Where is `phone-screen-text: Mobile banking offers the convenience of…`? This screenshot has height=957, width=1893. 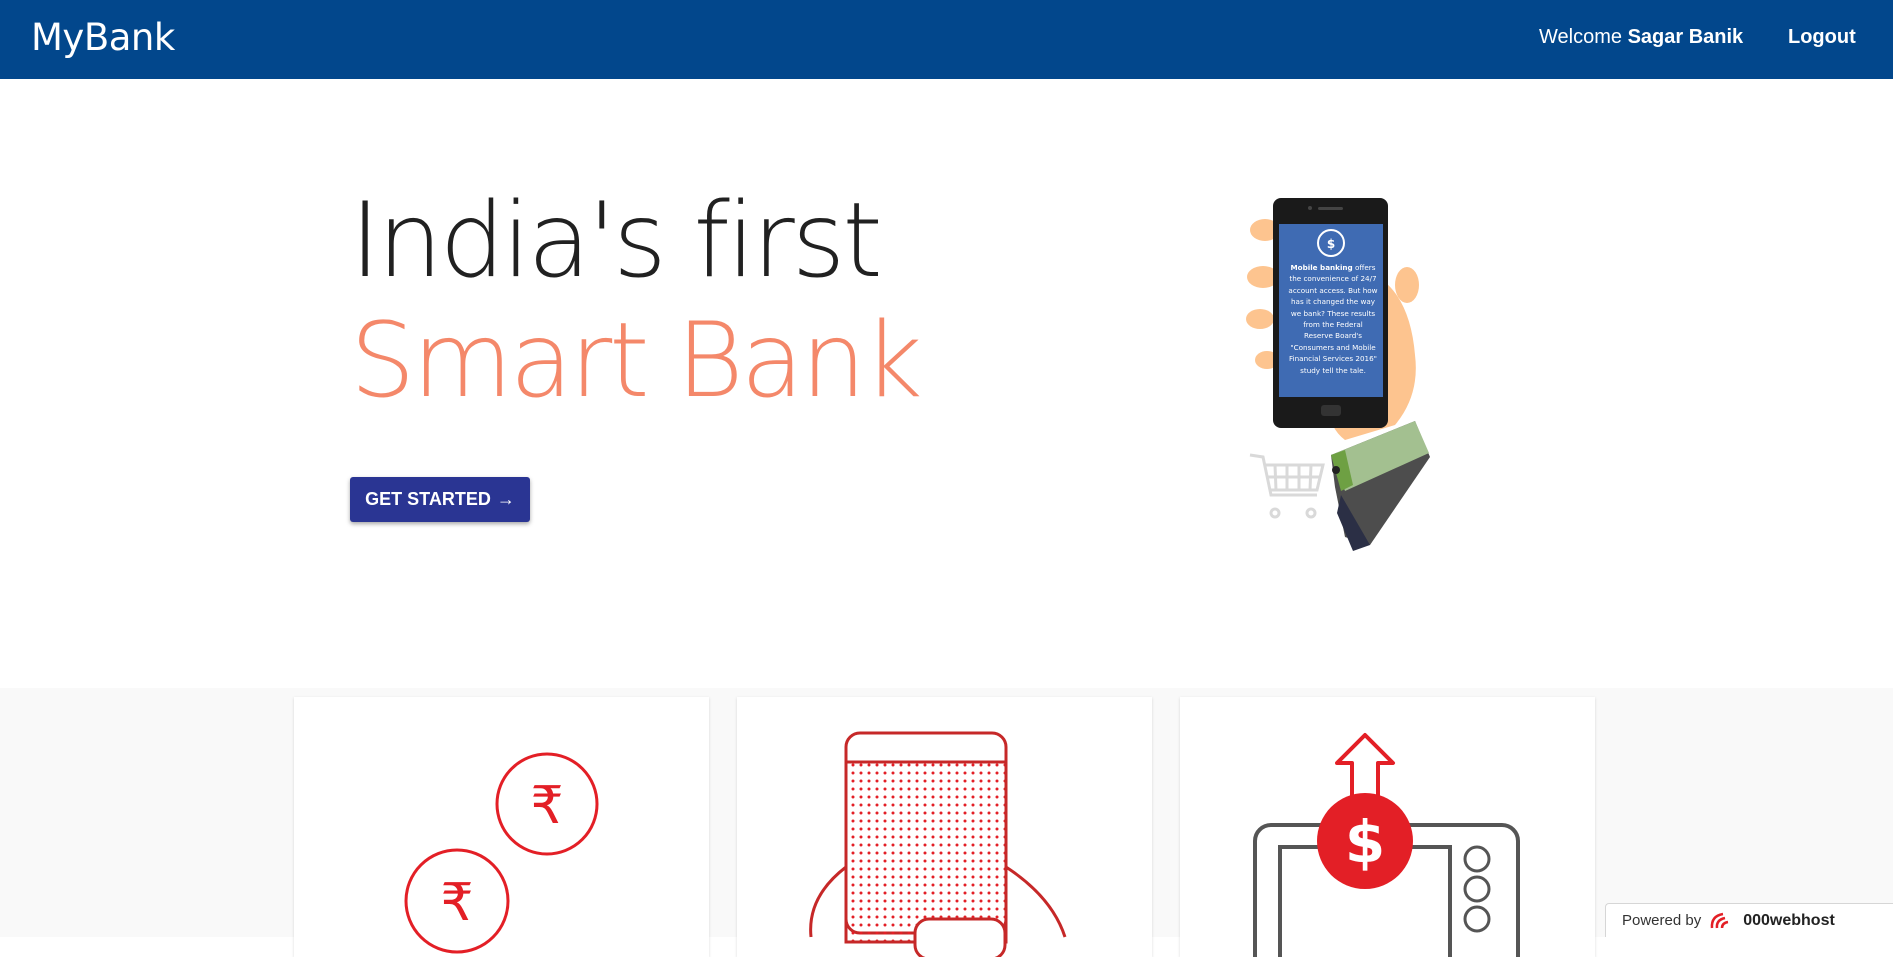
phone-screen-text: Mobile banking offers the convenience of… is located at coordinates (1333, 319).